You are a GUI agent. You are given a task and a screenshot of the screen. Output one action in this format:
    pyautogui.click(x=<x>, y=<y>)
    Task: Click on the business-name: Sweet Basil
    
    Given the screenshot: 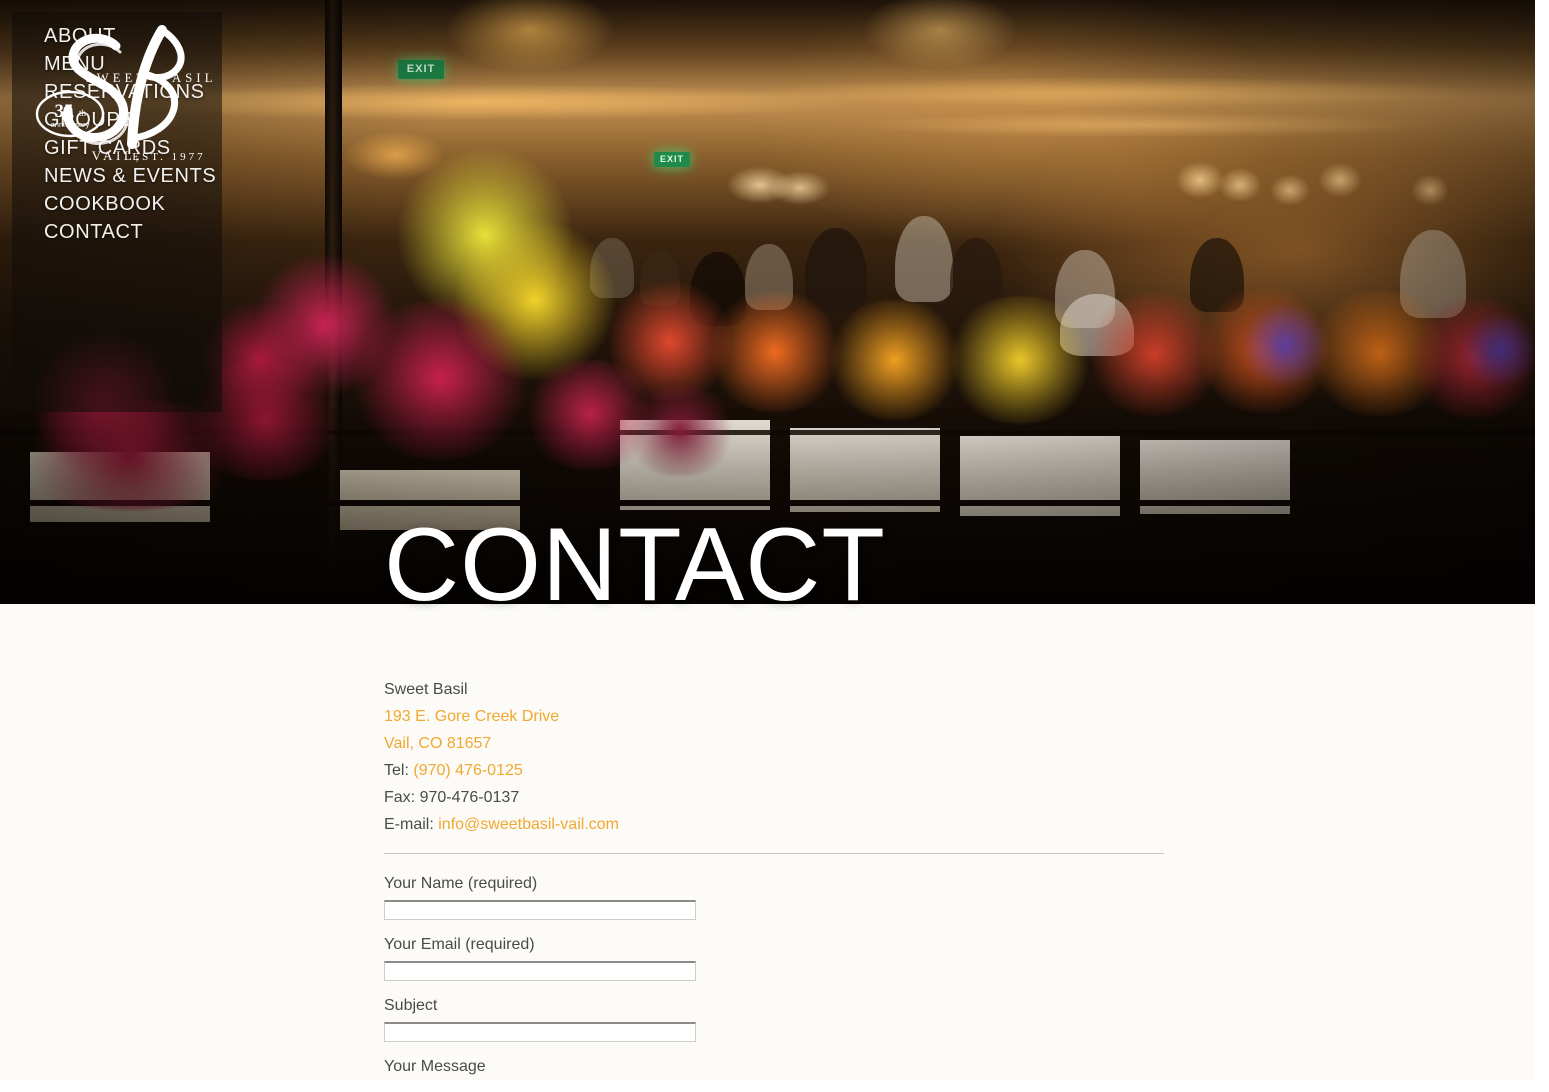 What is the action you would take?
    pyautogui.click(x=426, y=689)
    